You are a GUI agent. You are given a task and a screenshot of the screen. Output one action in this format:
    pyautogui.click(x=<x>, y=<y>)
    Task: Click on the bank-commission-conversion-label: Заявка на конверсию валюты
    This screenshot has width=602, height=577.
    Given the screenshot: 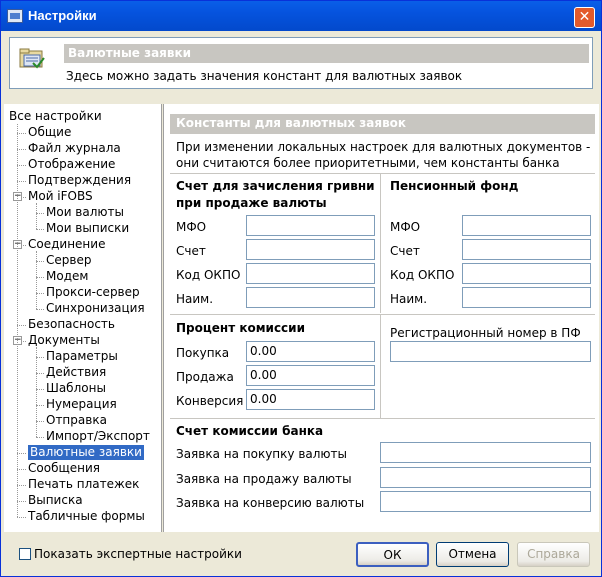 What is the action you would take?
    pyautogui.click(x=270, y=503)
    